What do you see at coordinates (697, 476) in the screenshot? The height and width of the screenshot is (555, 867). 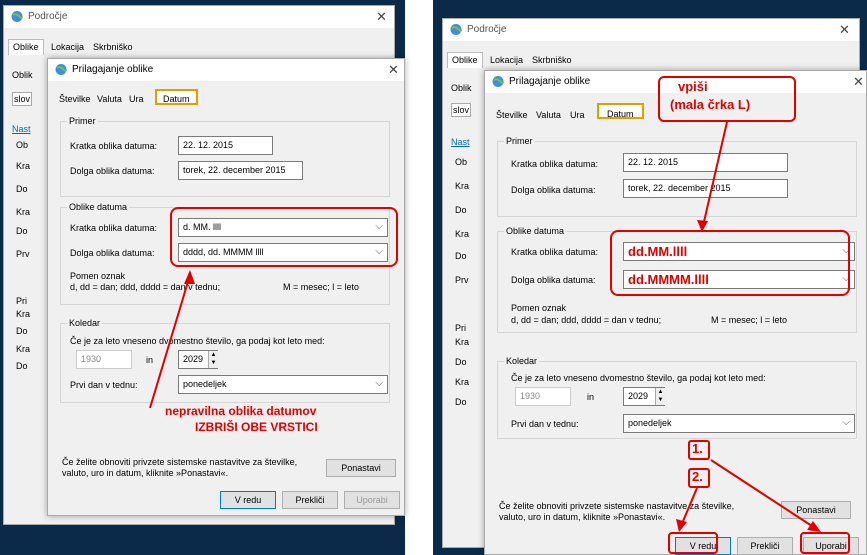 I see `step2-label: 2.` at bounding box center [697, 476].